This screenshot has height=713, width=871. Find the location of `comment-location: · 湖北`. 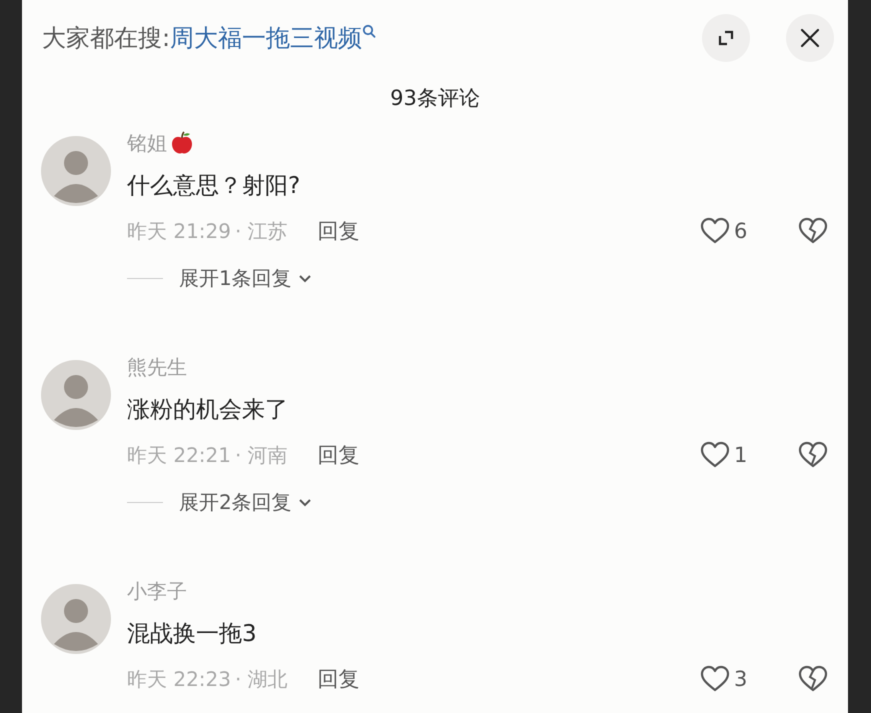

comment-location: · 湖北 is located at coordinates (261, 679).